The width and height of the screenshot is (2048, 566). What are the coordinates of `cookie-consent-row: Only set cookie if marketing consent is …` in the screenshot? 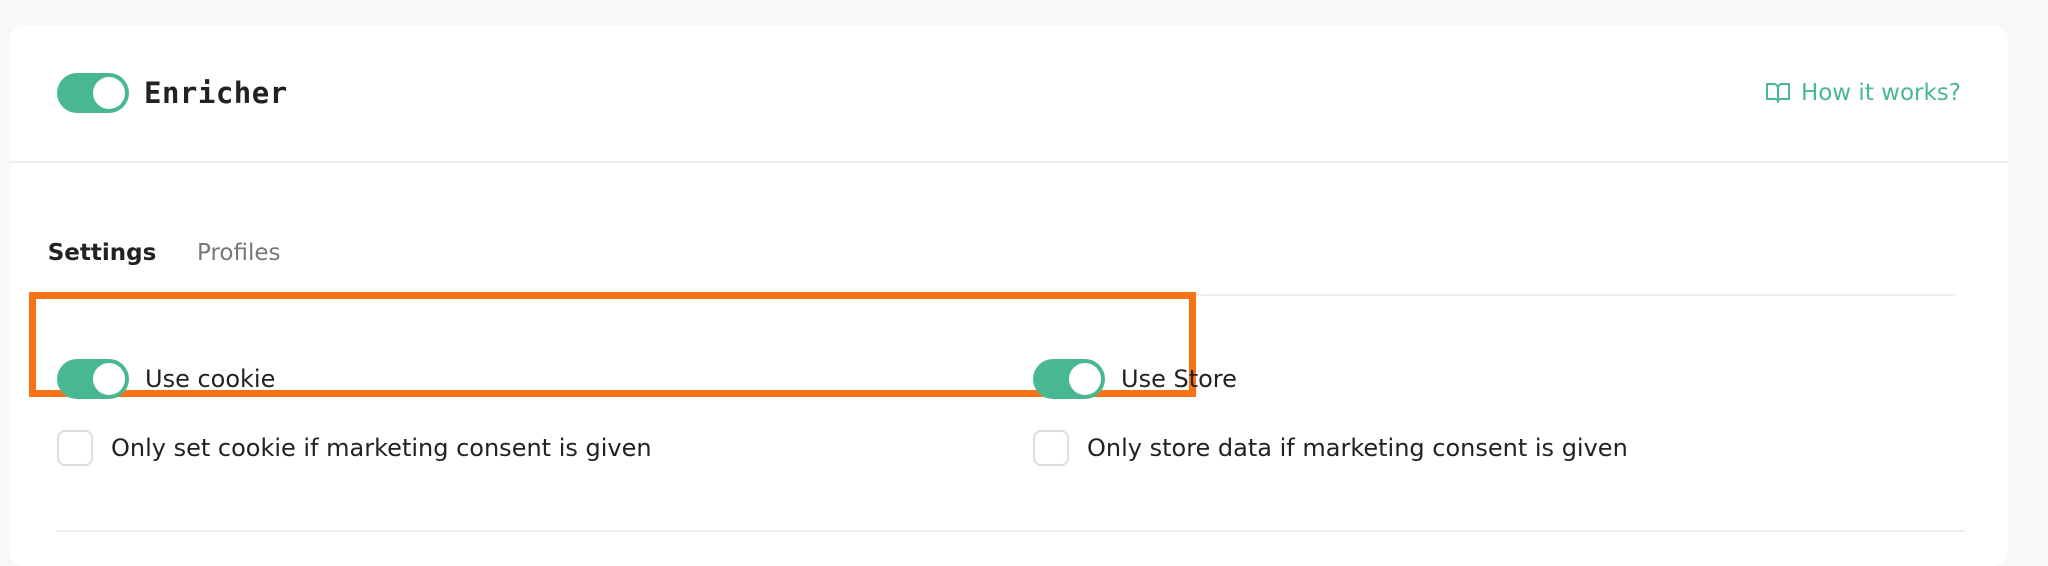 It's located at (354, 448).